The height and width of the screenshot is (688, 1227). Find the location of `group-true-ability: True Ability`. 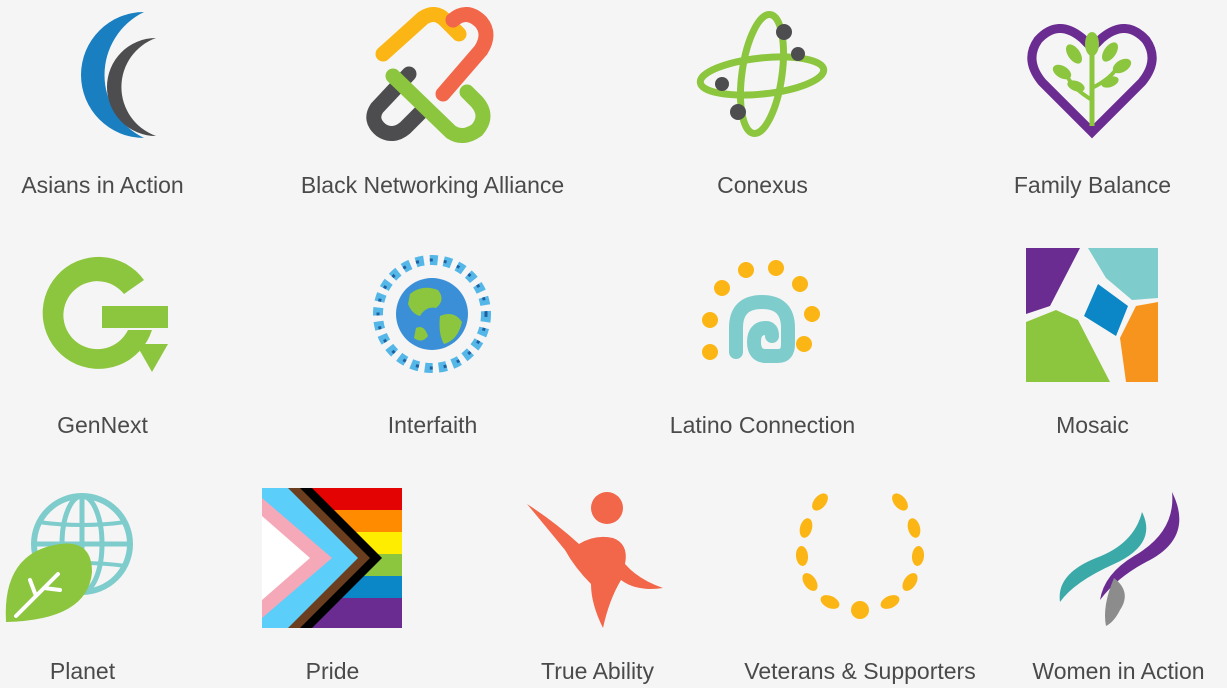

group-true-ability: True Ability is located at coordinates (597, 584).